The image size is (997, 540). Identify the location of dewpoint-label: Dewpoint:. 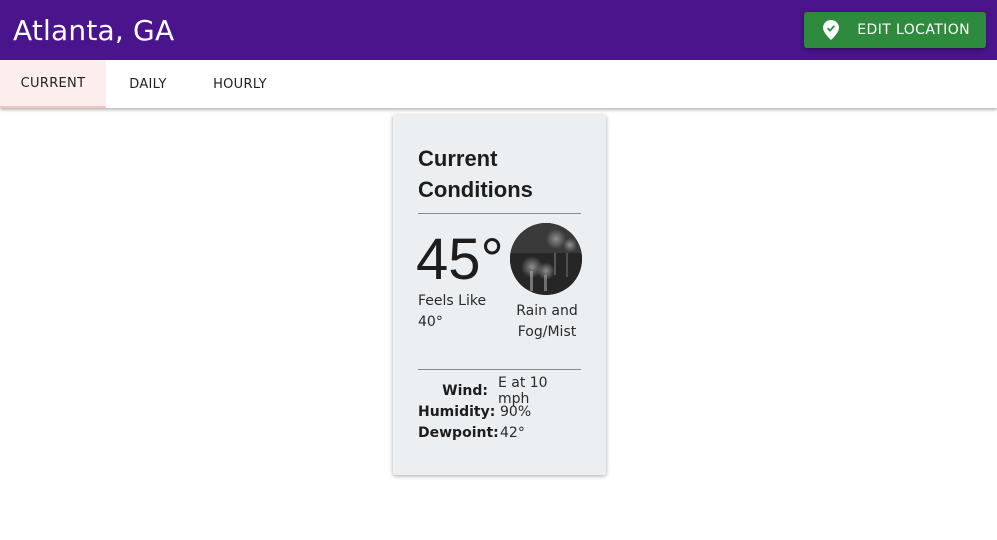
(458, 432).